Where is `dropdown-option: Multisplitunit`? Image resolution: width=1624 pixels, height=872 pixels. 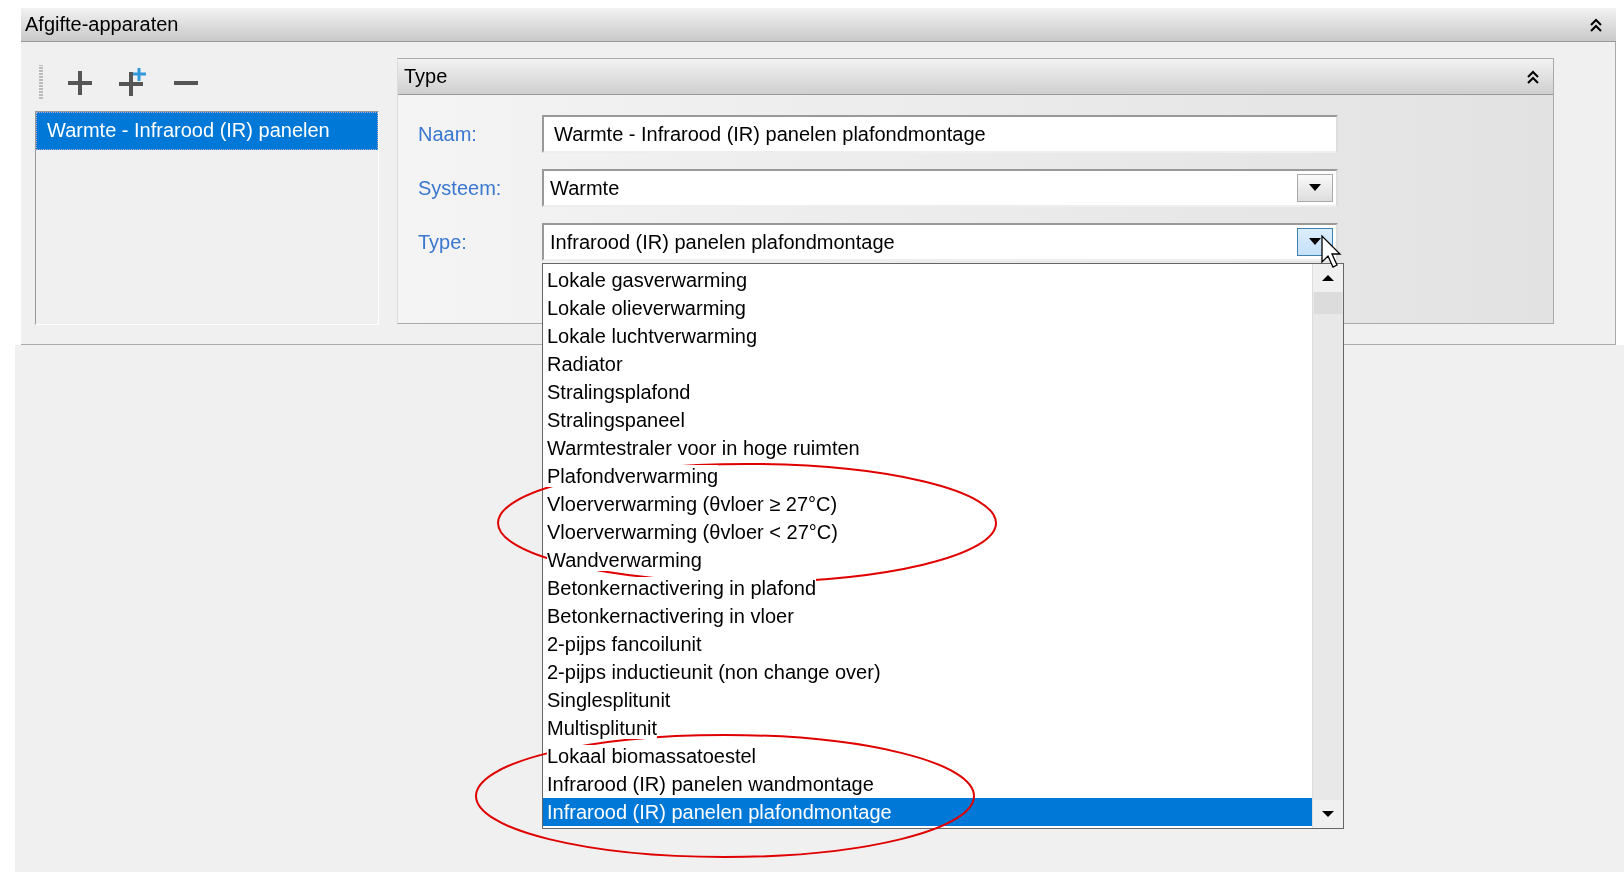
dropdown-option: Multisplitunit is located at coordinates (927, 728).